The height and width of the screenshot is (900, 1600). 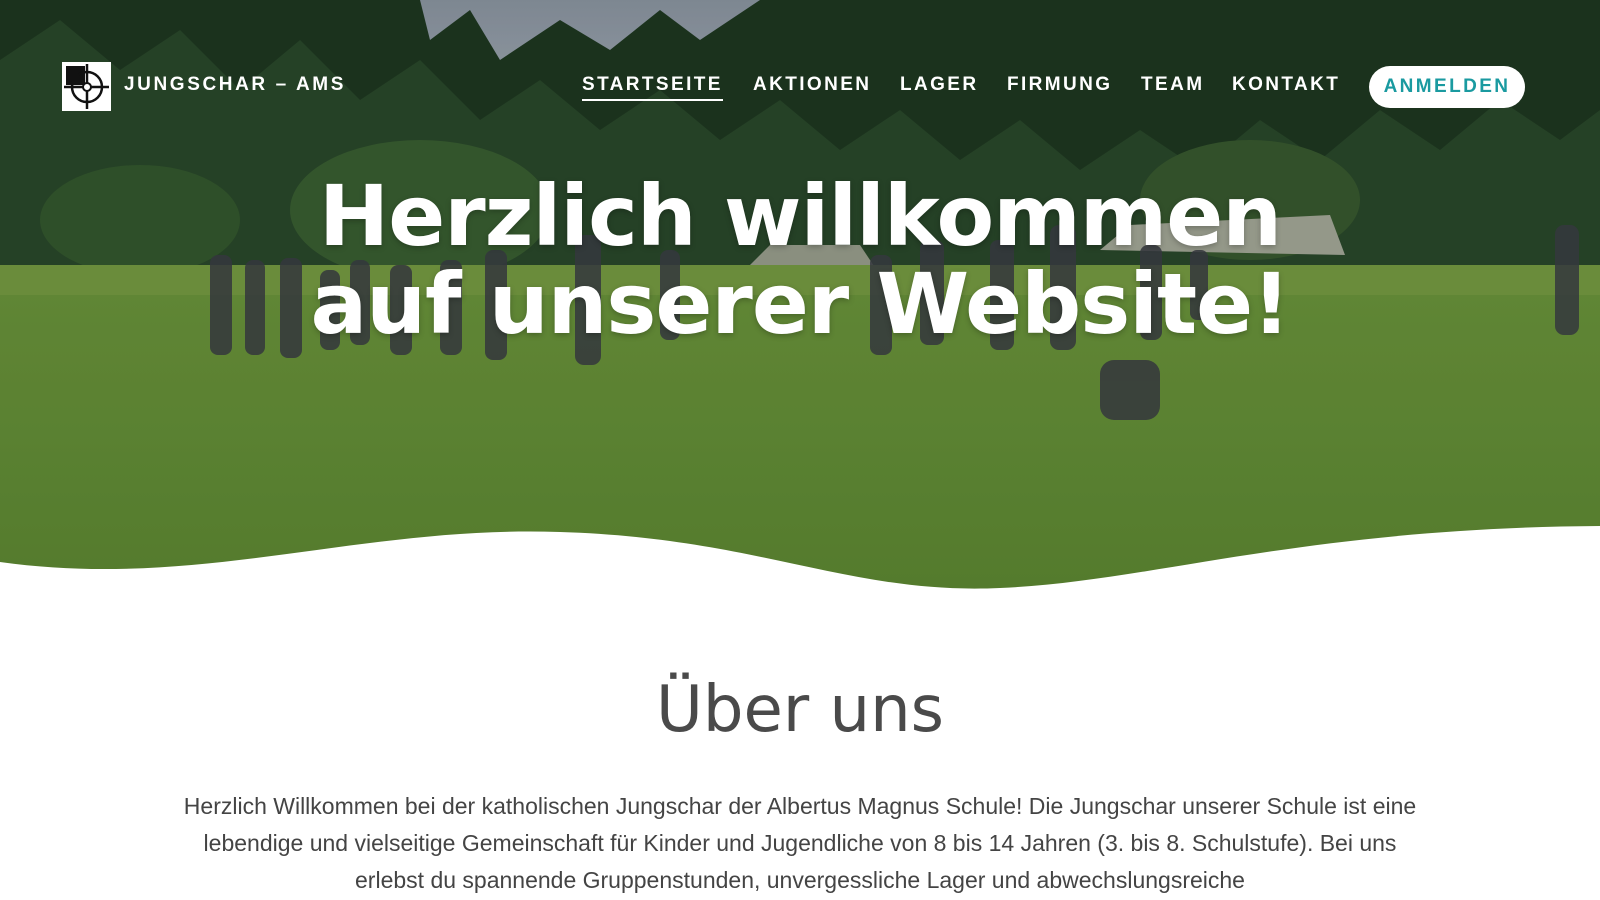 What do you see at coordinates (652, 87) in the screenshot?
I see `nav-item-startseite: STARTSEITE` at bounding box center [652, 87].